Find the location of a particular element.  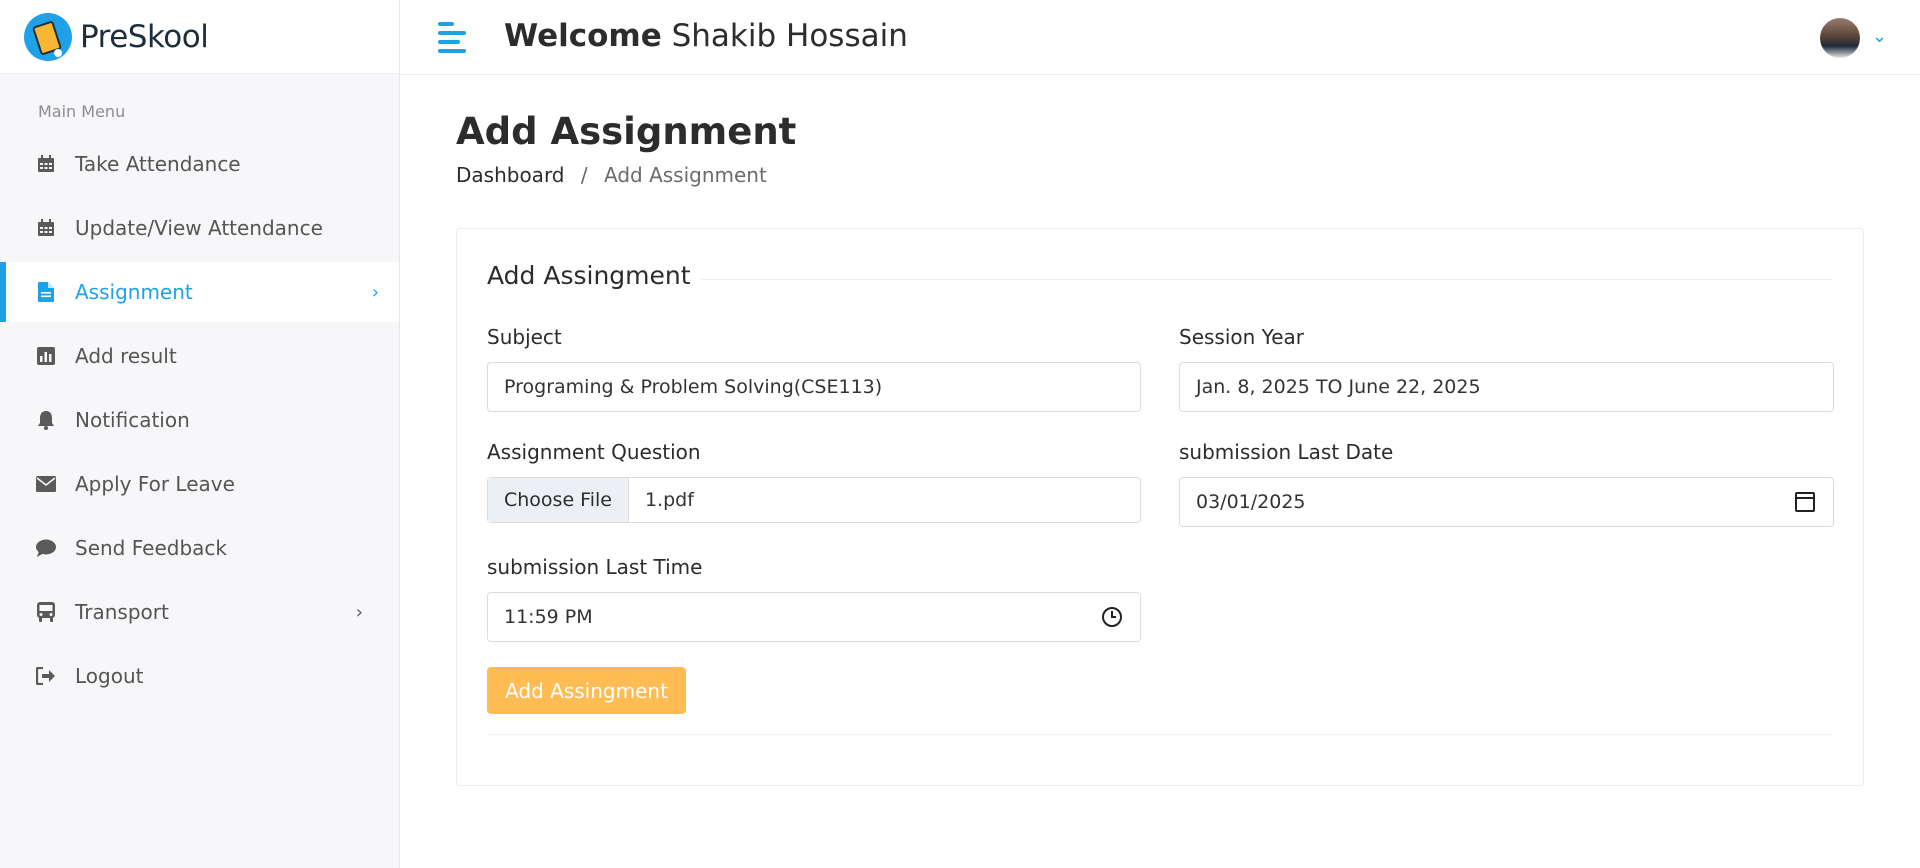

sidebar-item-update-view-attendance: Update/View Attendance is located at coordinates (199, 228).